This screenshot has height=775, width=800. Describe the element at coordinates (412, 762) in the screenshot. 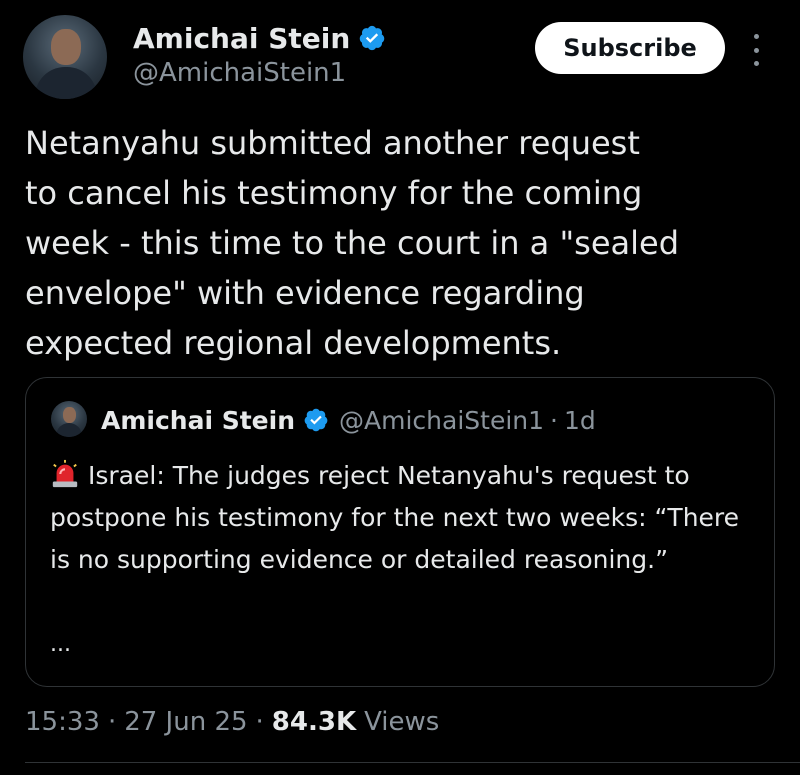

I see `divider` at that location.